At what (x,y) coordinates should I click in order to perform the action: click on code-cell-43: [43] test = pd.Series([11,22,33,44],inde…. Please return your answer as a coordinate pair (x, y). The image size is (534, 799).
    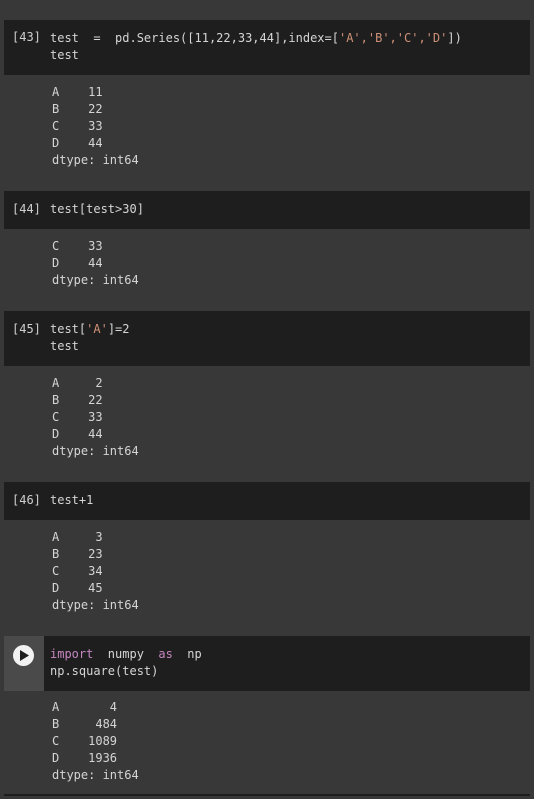
    Looking at the image, I should click on (267, 47).